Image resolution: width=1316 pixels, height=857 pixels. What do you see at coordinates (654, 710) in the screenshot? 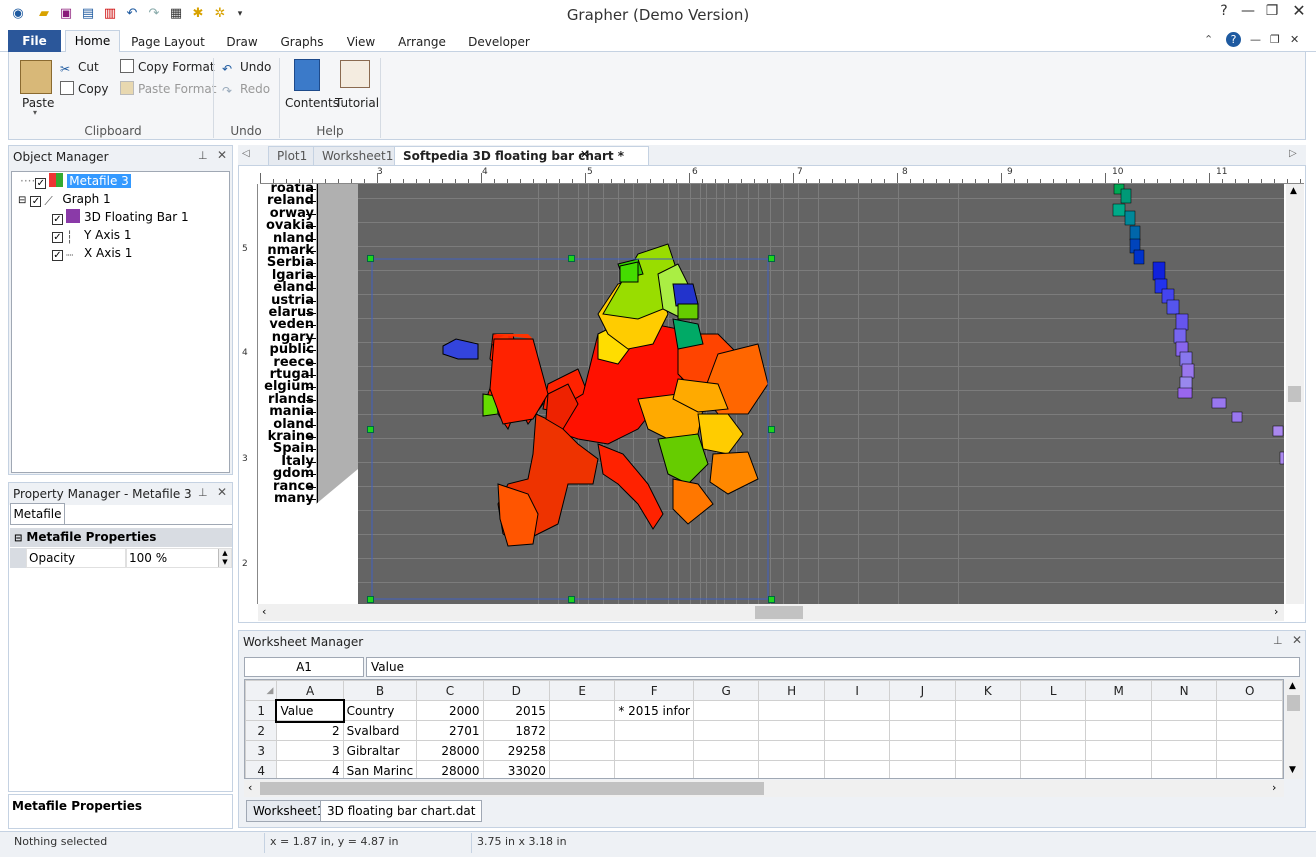
I see `table-cell: * 2015 infor` at bounding box center [654, 710].